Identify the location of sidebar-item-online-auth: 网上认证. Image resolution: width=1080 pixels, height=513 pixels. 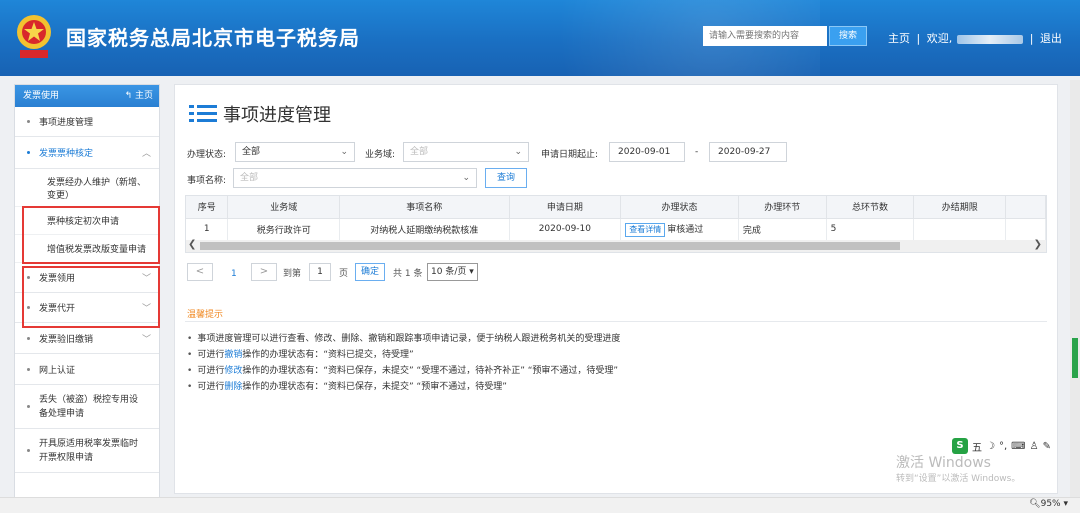
(87, 369).